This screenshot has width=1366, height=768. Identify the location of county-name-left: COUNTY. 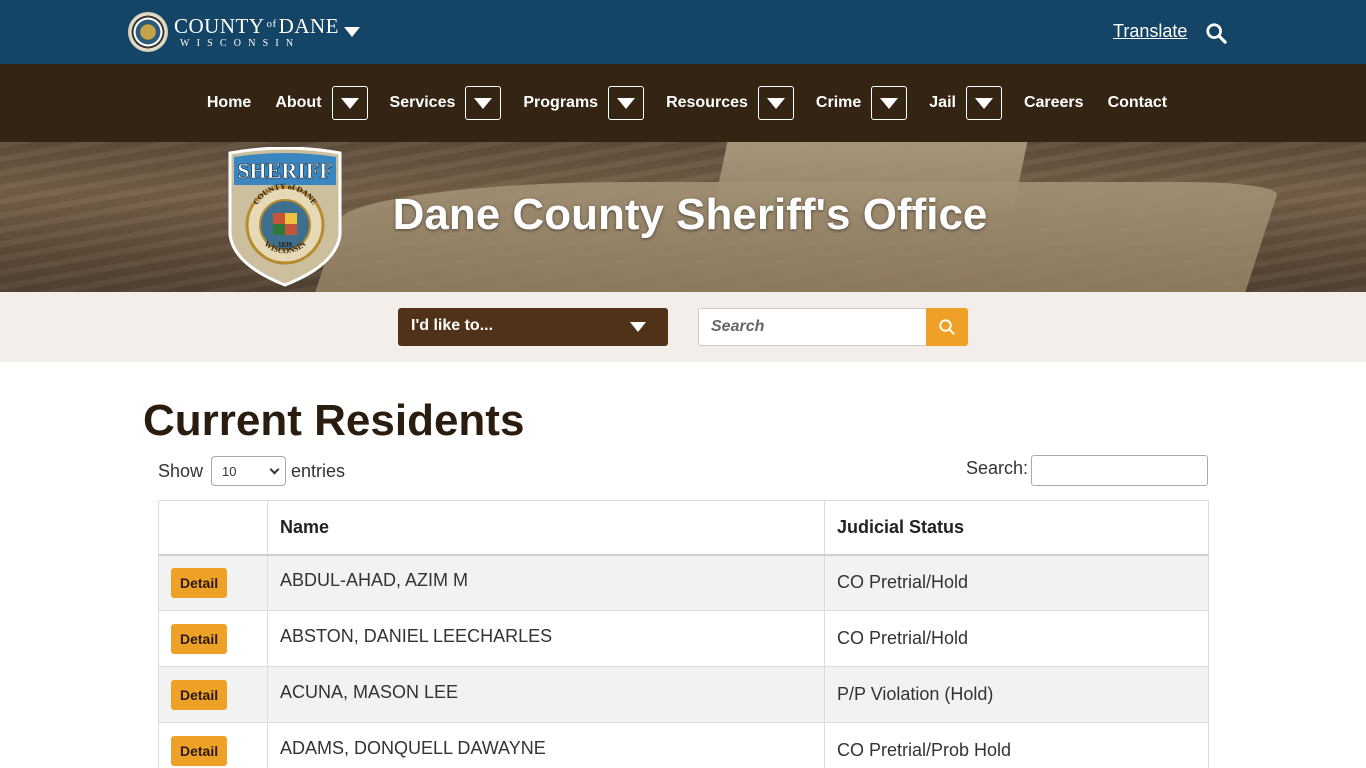
(219, 25).